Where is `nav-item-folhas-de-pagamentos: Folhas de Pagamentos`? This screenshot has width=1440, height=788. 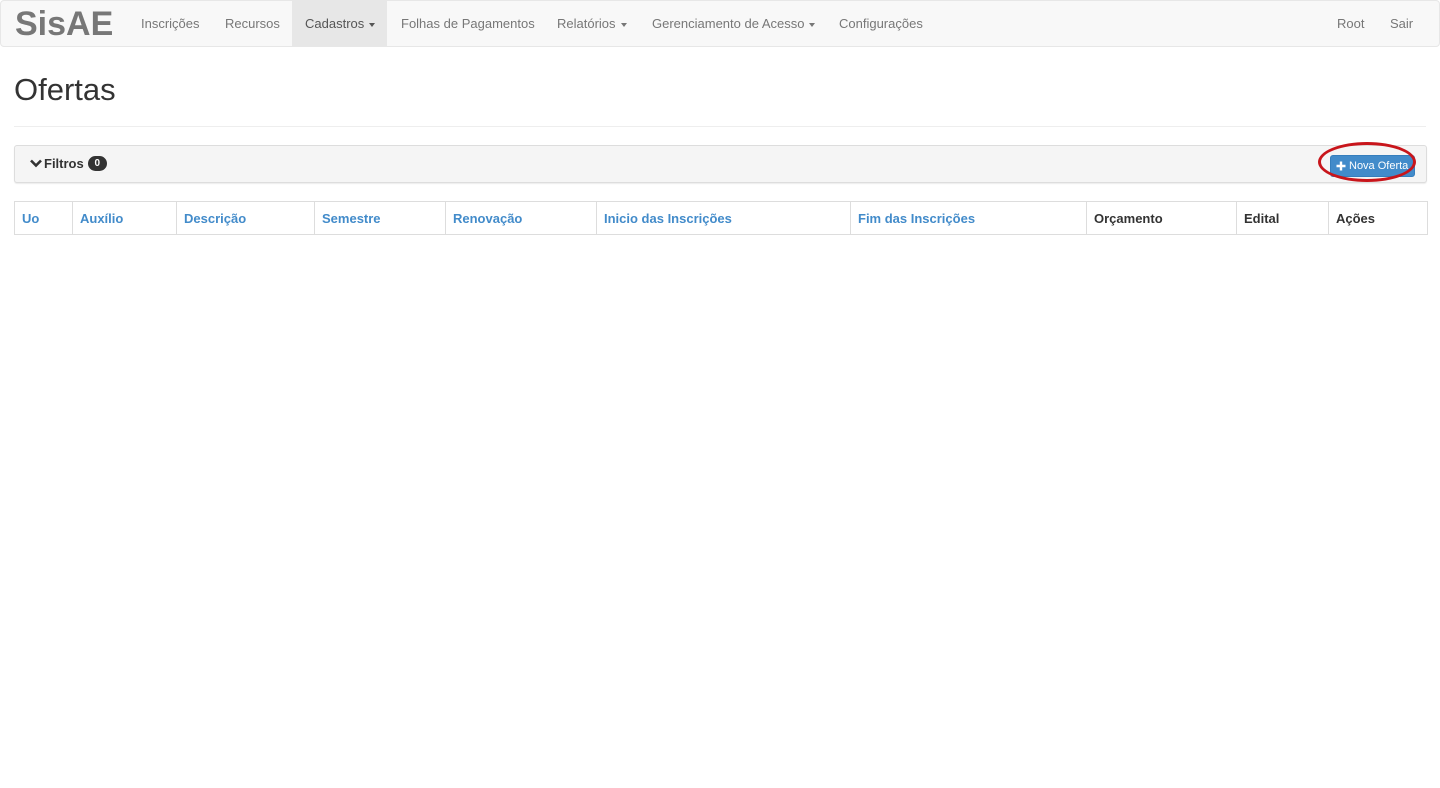 nav-item-folhas-de-pagamentos: Folhas de Pagamentos is located at coordinates (468, 23).